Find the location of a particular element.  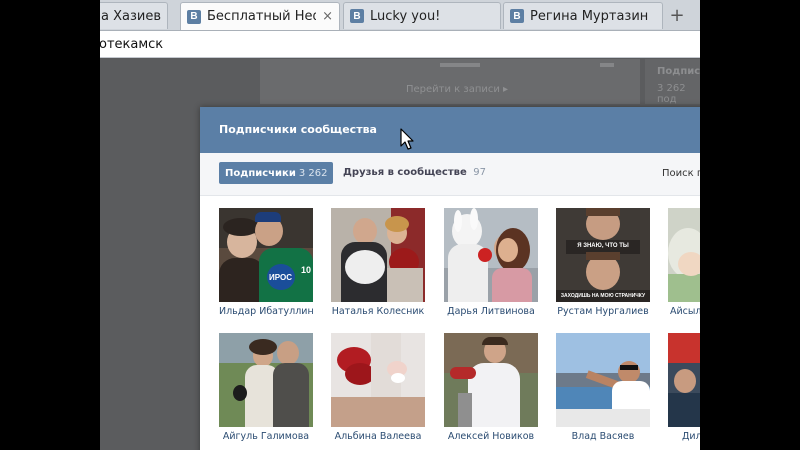

people-search-input: Поиск пол is located at coordinates (681, 173).